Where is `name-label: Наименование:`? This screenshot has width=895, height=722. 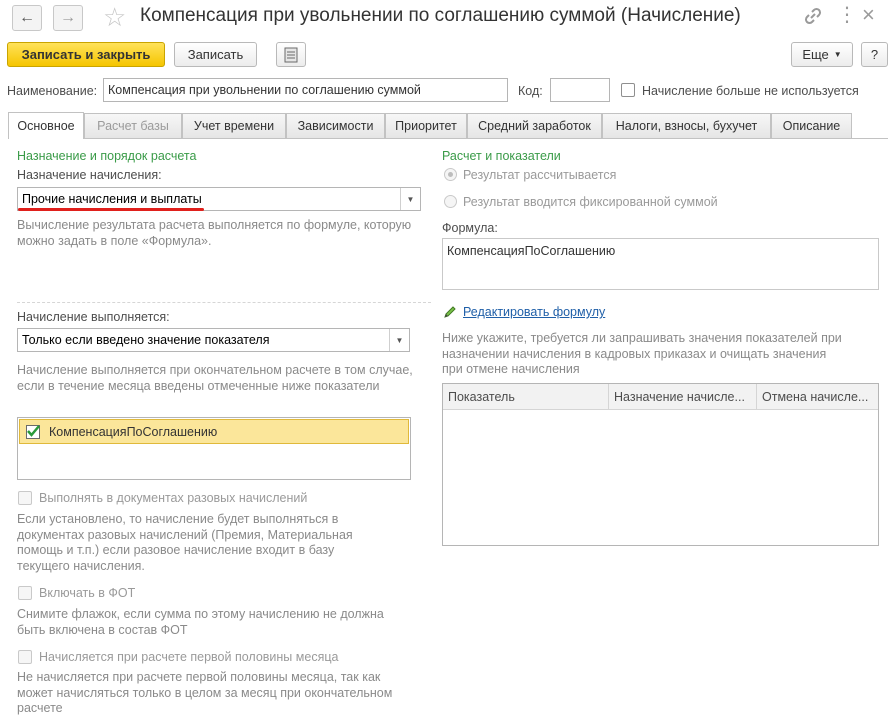
name-label: Наименование: is located at coordinates (52, 91).